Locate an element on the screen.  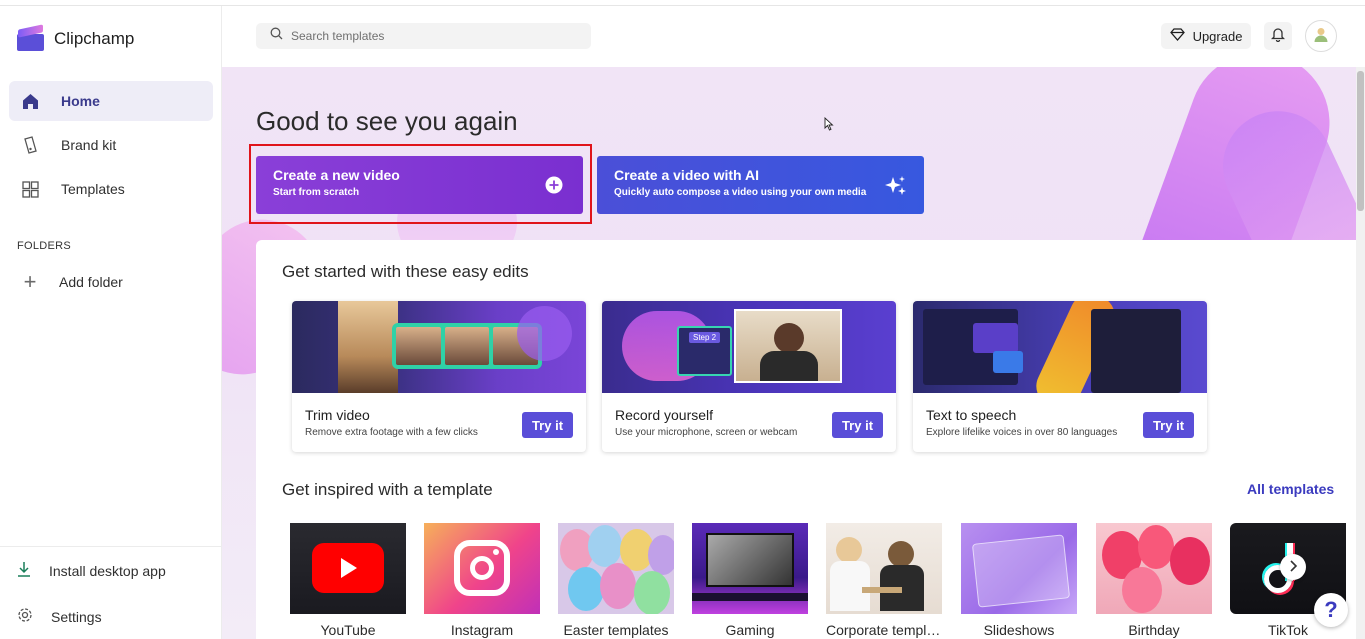
template-label: Birthday is located at coordinates (1154, 630).